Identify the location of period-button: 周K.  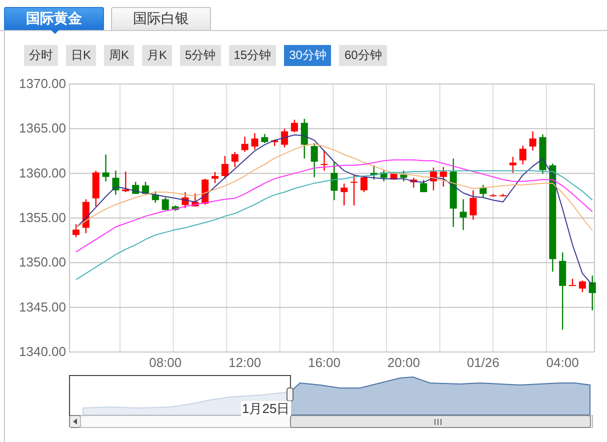
(119, 55).